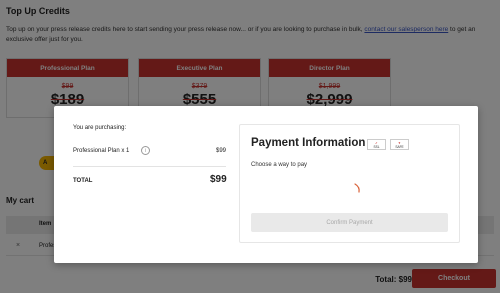  I want to click on order-total-value: $99, so click(218, 179).